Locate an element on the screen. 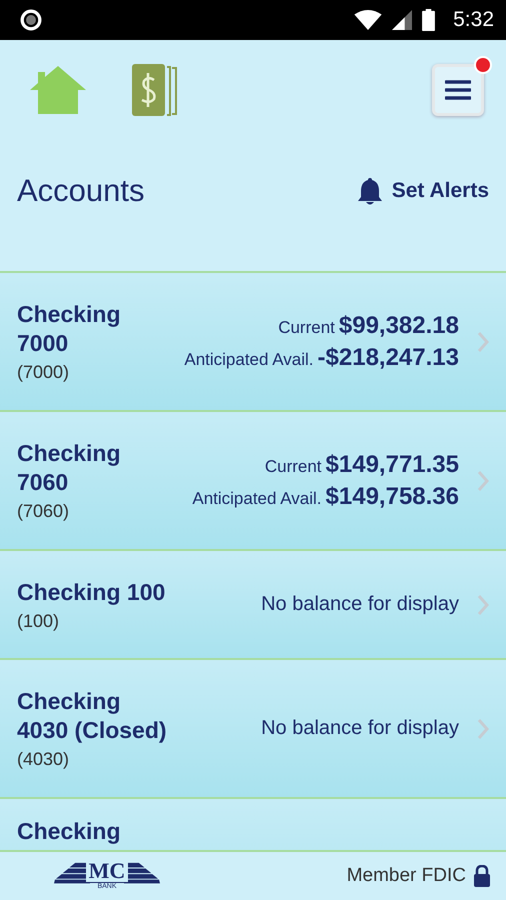 The height and width of the screenshot is (900, 506). page-title: Accounts is located at coordinates (81, 190).